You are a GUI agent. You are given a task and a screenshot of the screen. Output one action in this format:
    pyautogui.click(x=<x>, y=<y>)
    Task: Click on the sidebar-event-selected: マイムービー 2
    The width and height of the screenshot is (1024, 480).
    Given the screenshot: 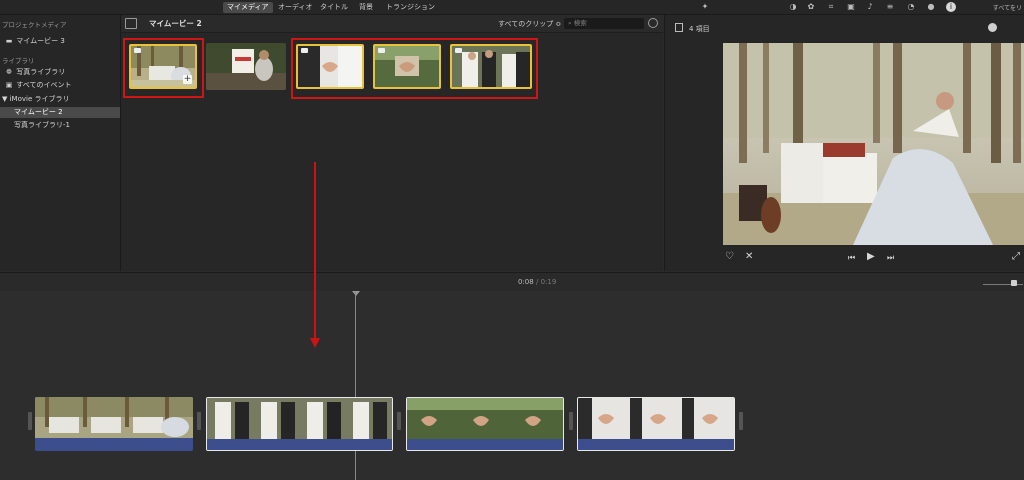 What is the action you would take?
    pyautogui.click(x=60, y=112)
    